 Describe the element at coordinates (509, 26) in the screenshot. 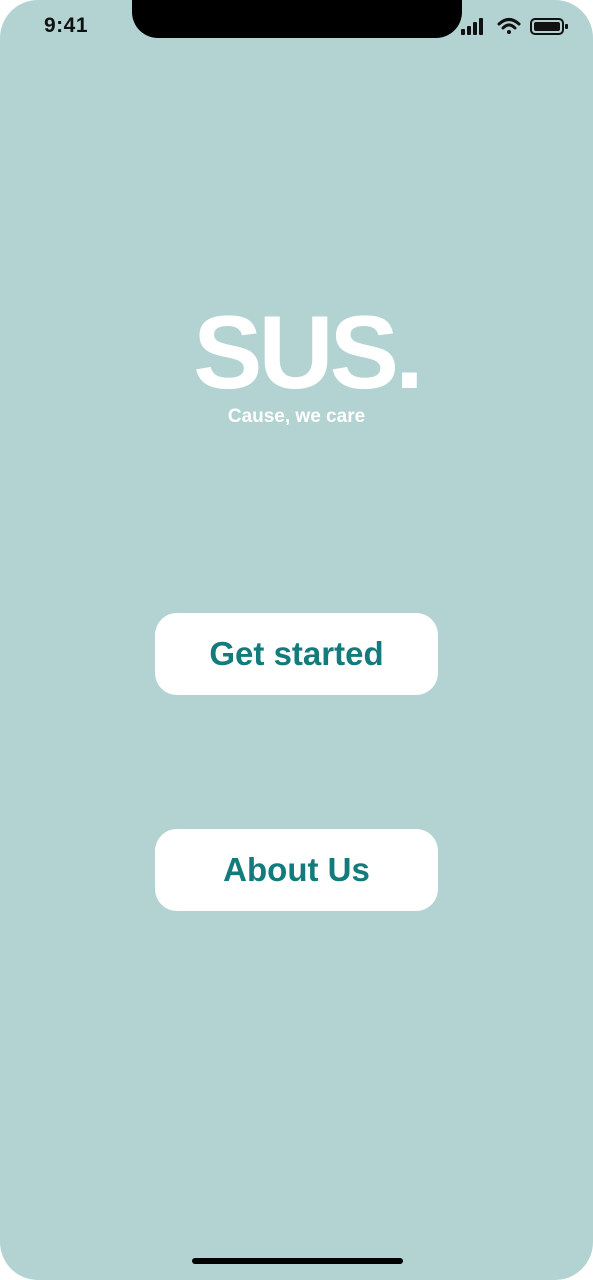

I see `wifi-icon` at that location.